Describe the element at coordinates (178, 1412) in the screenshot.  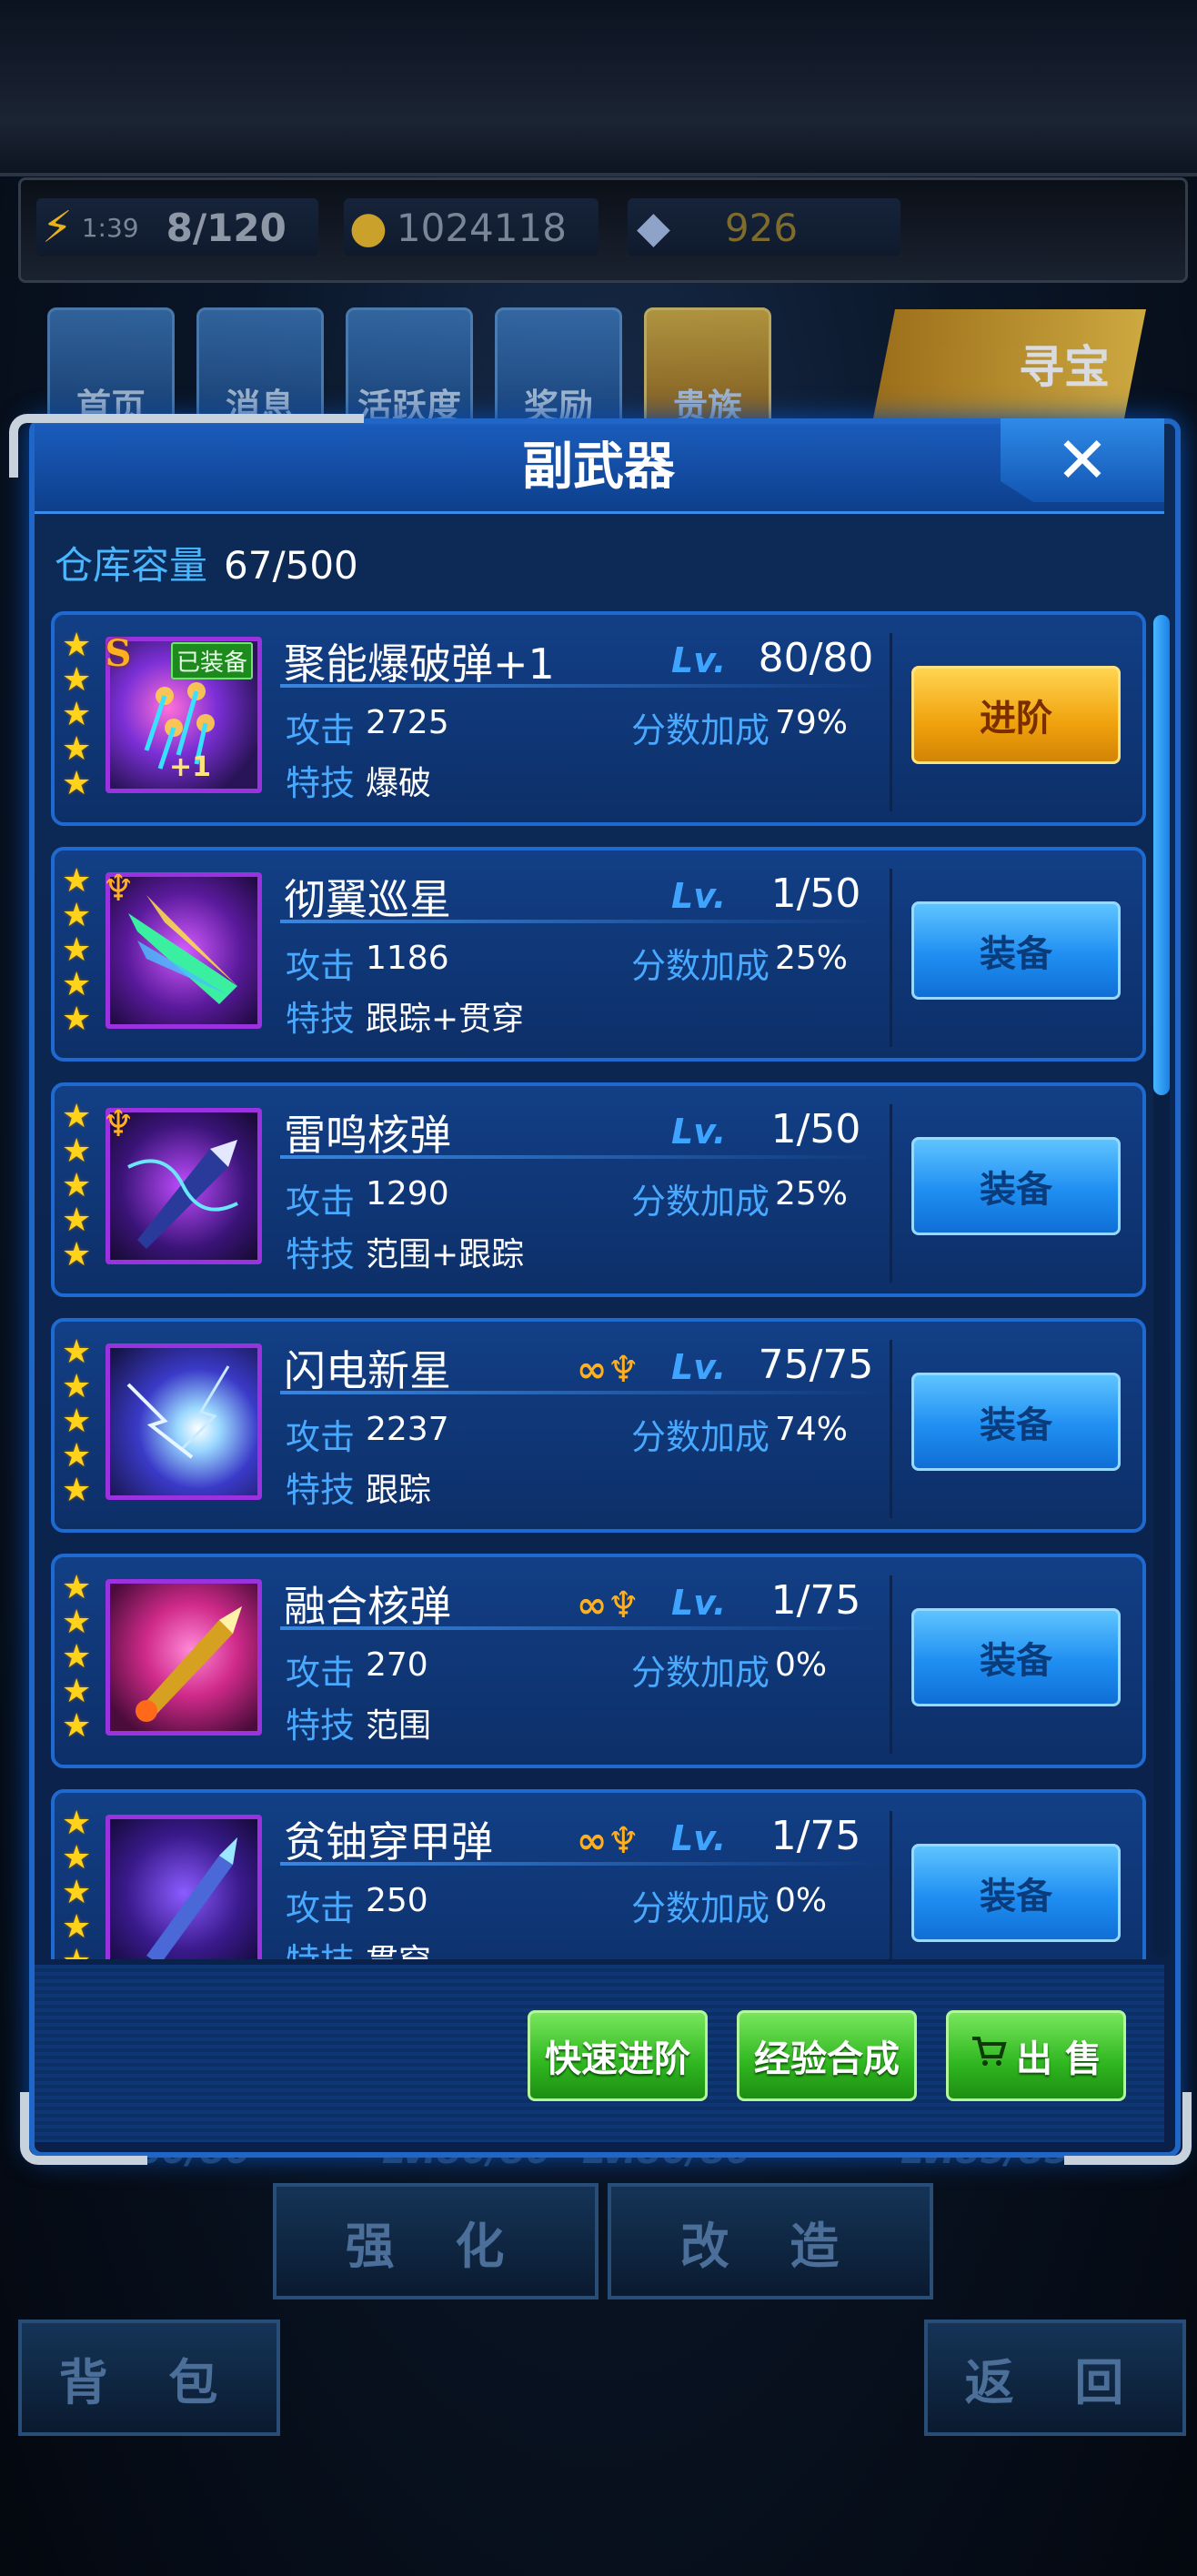
I see `lightning-nova-icon` at that location.